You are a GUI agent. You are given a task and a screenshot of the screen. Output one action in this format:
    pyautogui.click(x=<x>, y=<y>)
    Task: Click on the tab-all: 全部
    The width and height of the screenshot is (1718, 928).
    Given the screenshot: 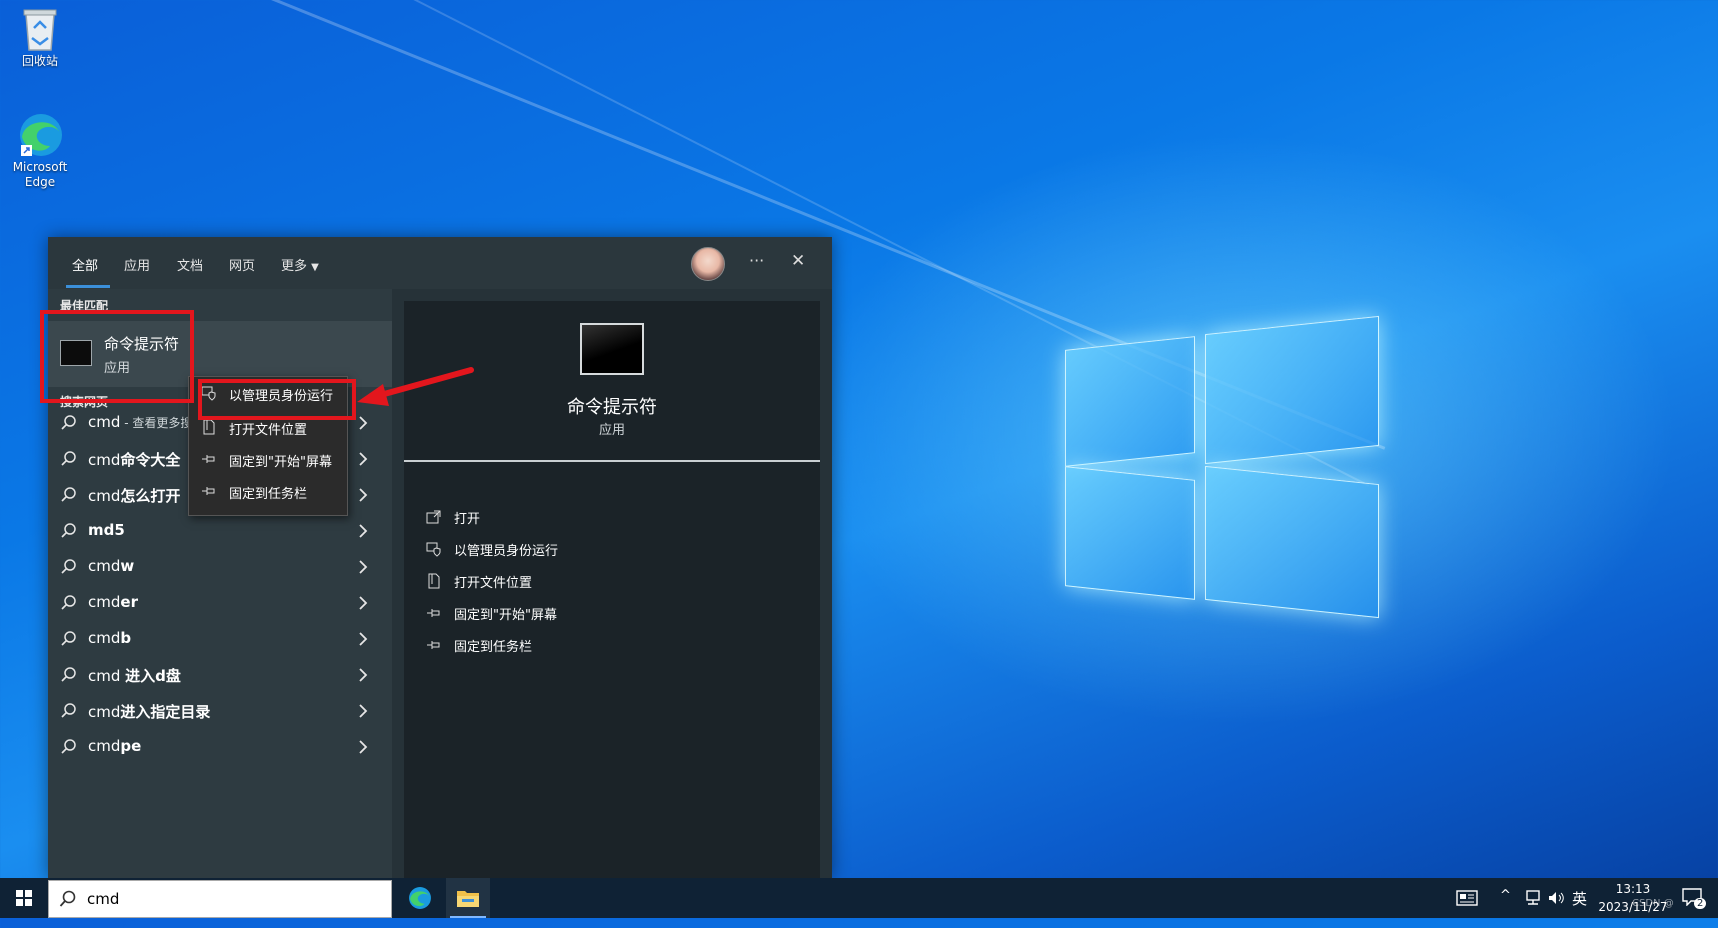 What is the action you would take?
    pyautogui.click(x=85, y=264)
    